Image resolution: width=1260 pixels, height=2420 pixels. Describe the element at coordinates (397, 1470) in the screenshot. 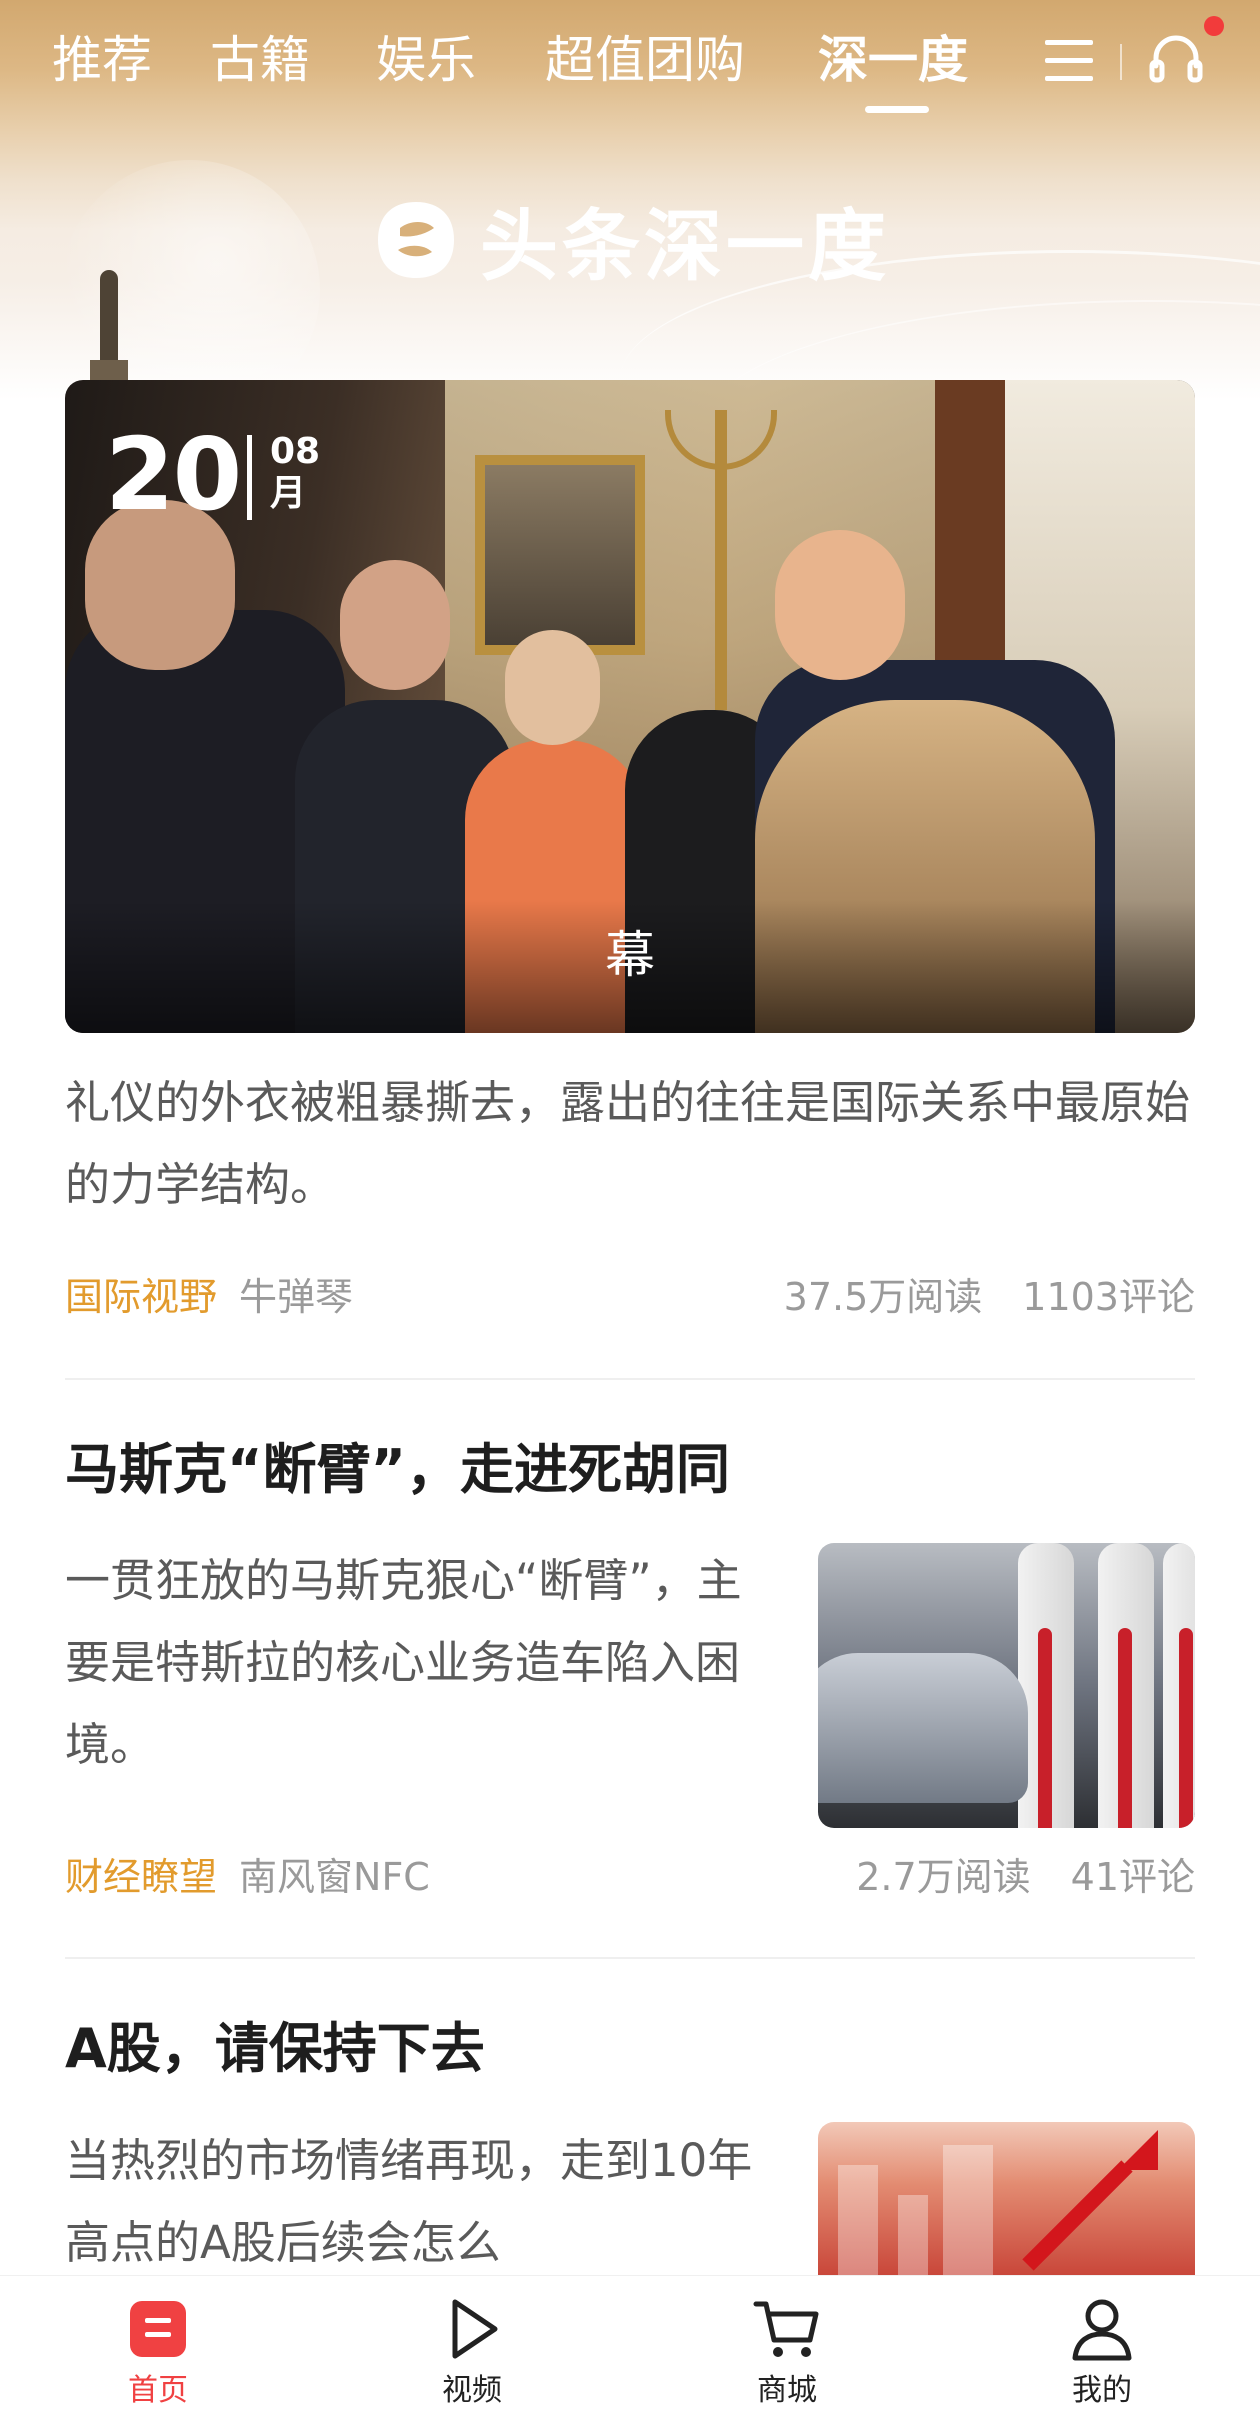

I see `article-title: 马斯克“断臂”，走进死胡同` at that location.